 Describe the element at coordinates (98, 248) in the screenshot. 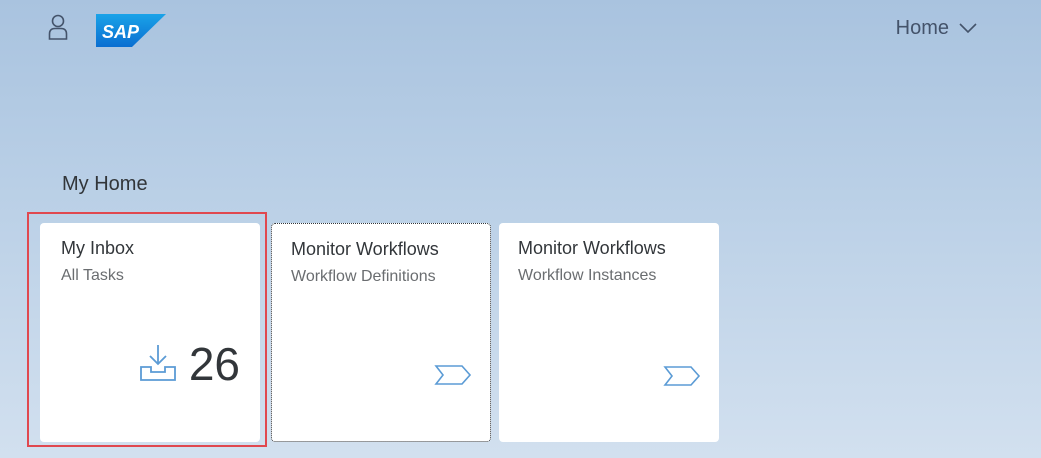

I see `tile-title: My Inbox` at that location.